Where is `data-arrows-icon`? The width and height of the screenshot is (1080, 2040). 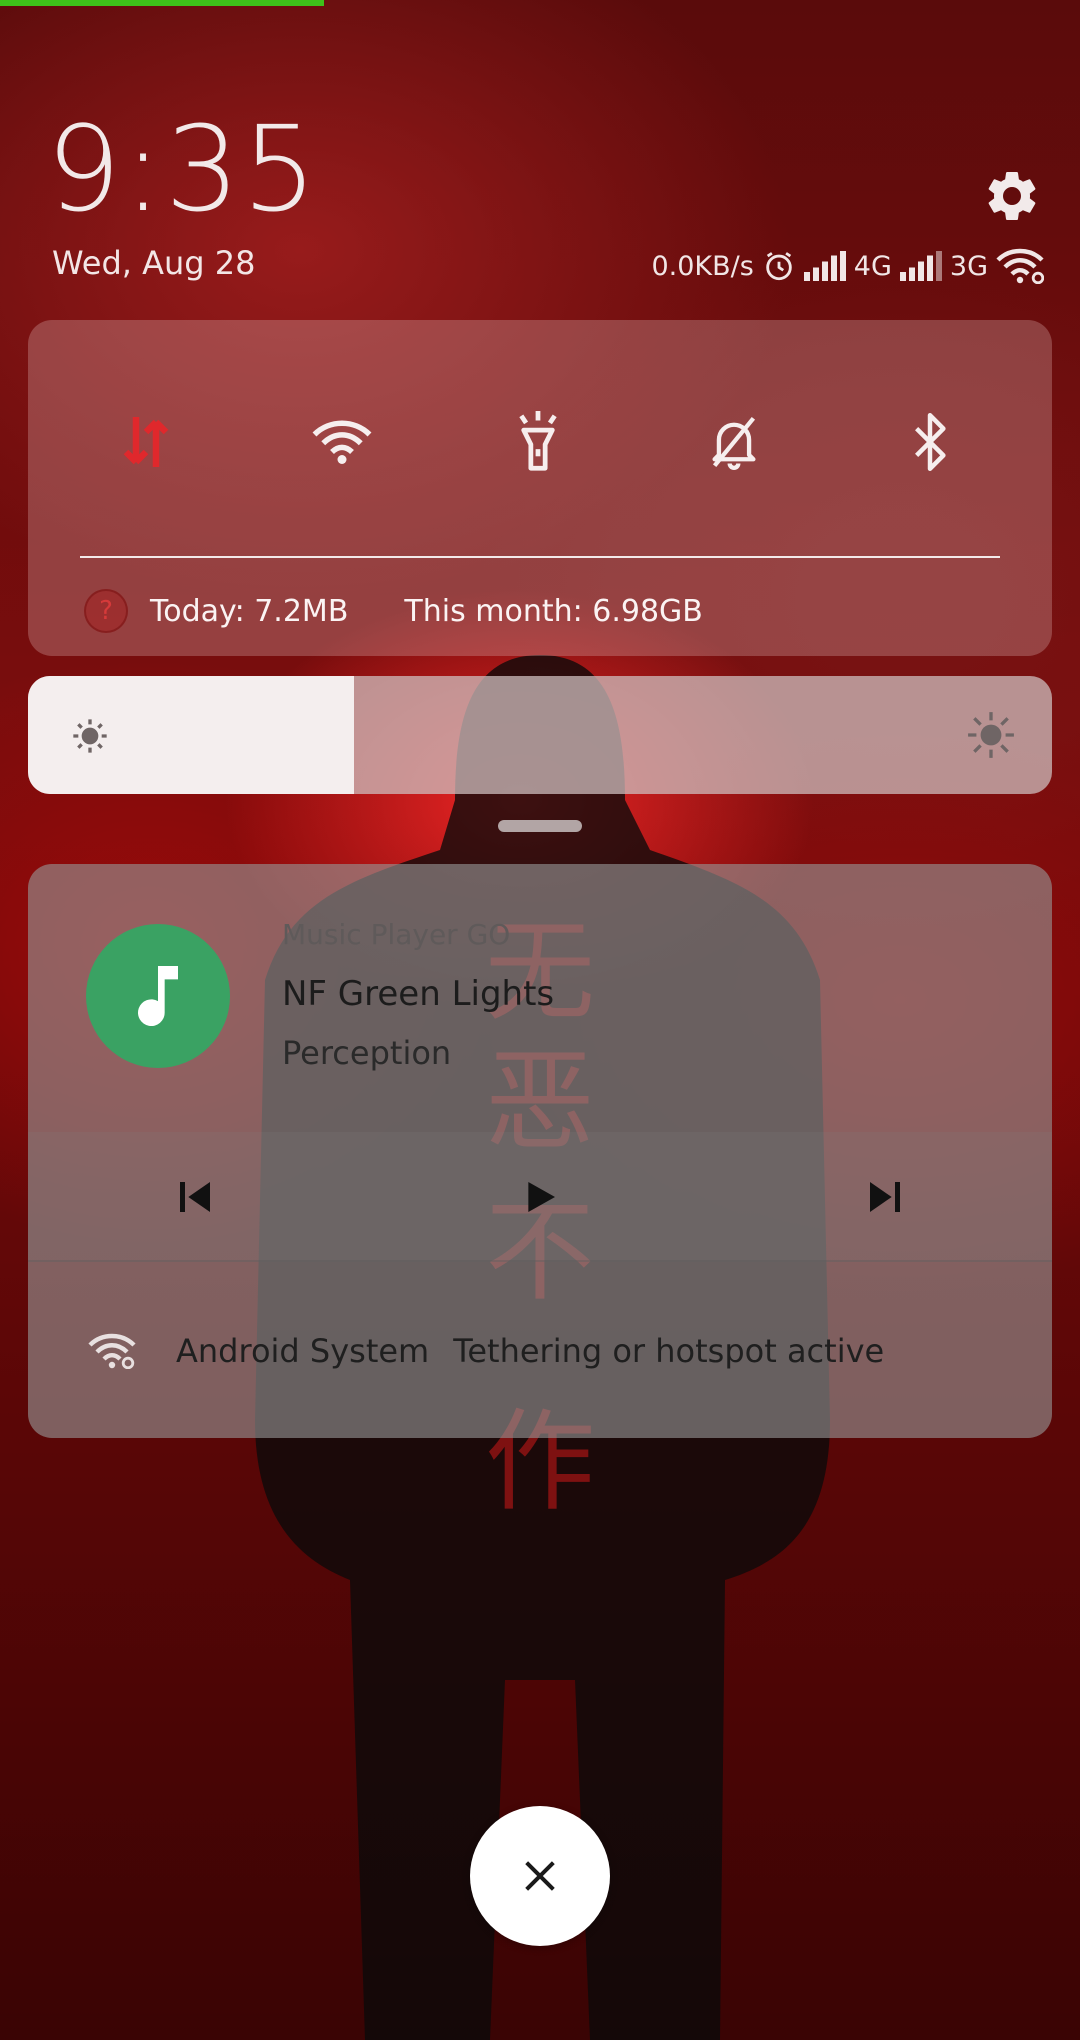
data-arrows-icon is located at coordinates (146, 442).